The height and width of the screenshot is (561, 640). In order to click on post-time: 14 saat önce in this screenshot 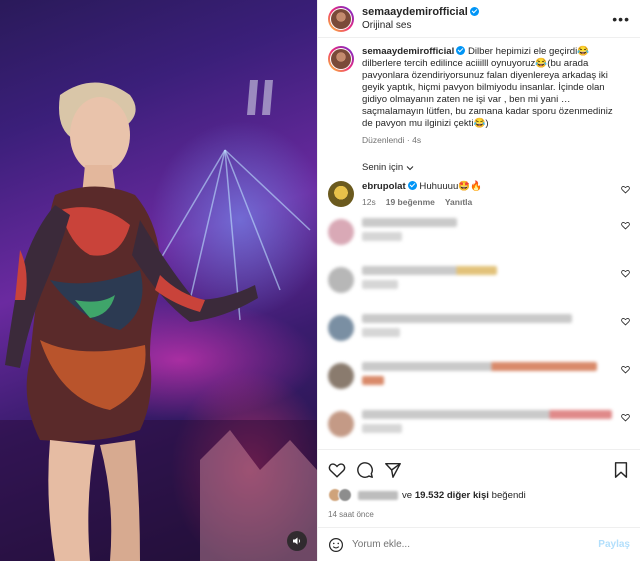, I will do `click(479, 514)`.